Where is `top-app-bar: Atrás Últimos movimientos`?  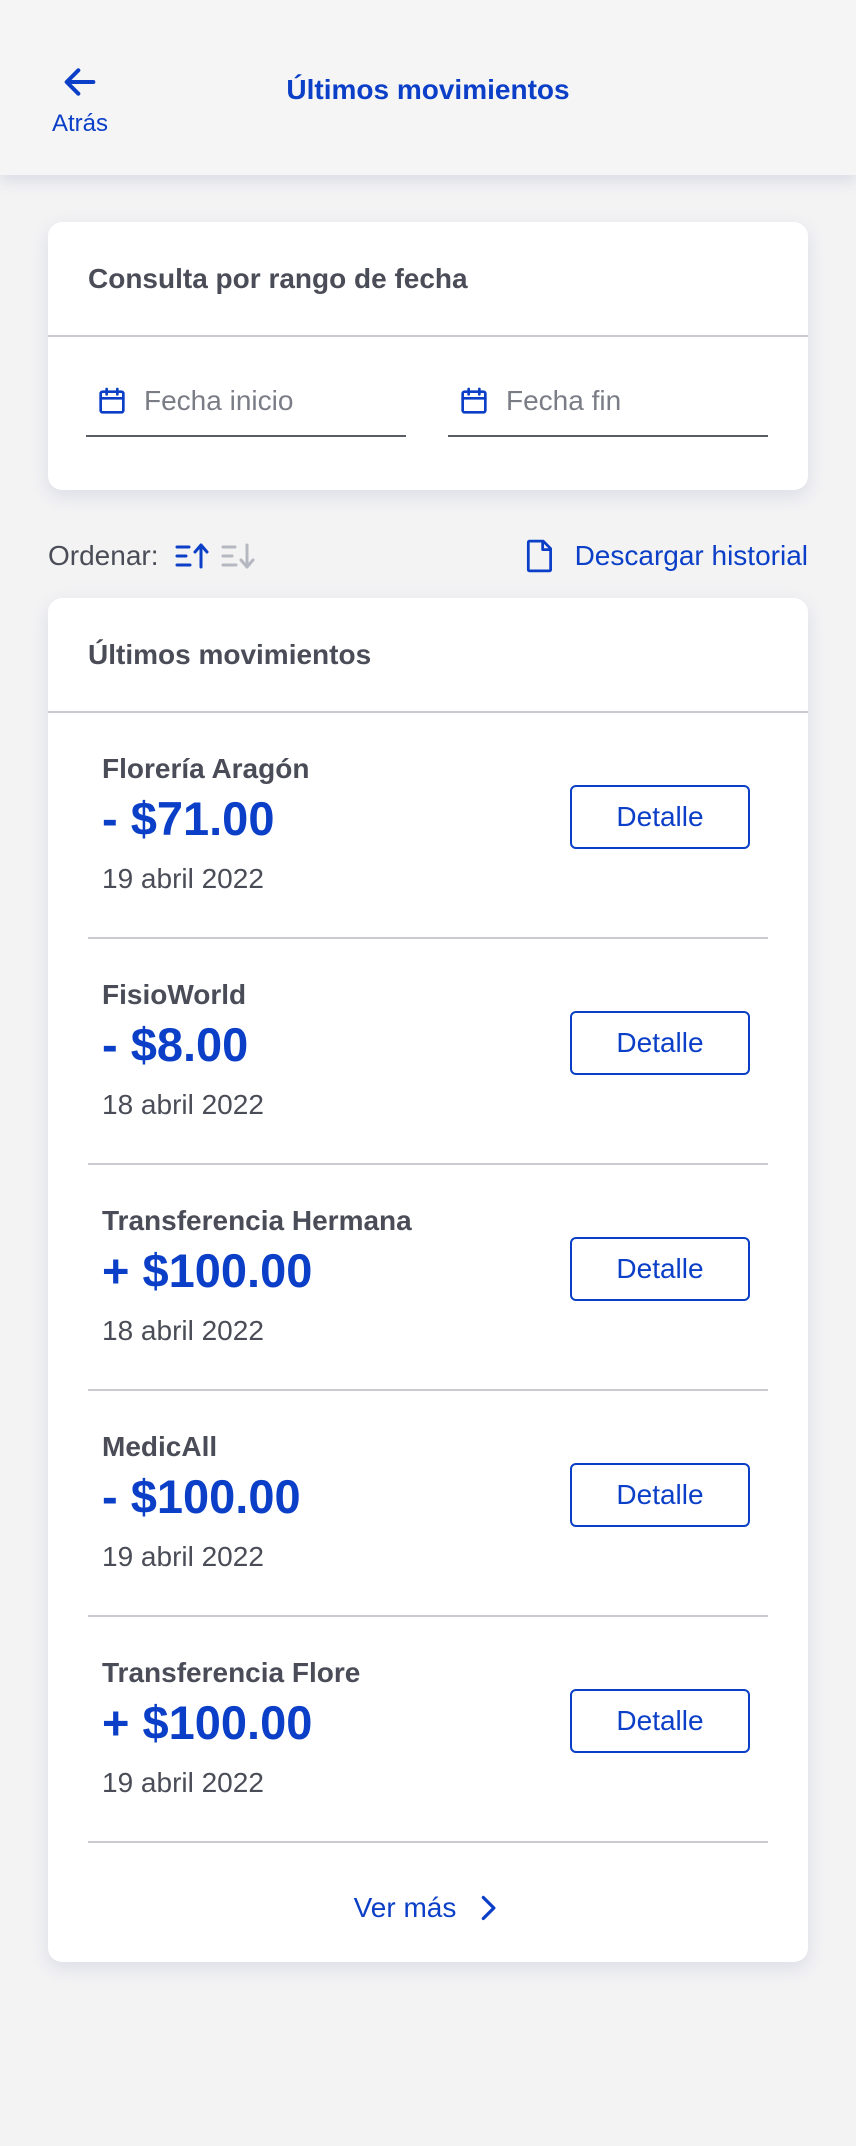
top-app-bar: Atrás Últimos movimientos is located at coordinates (428, 87).